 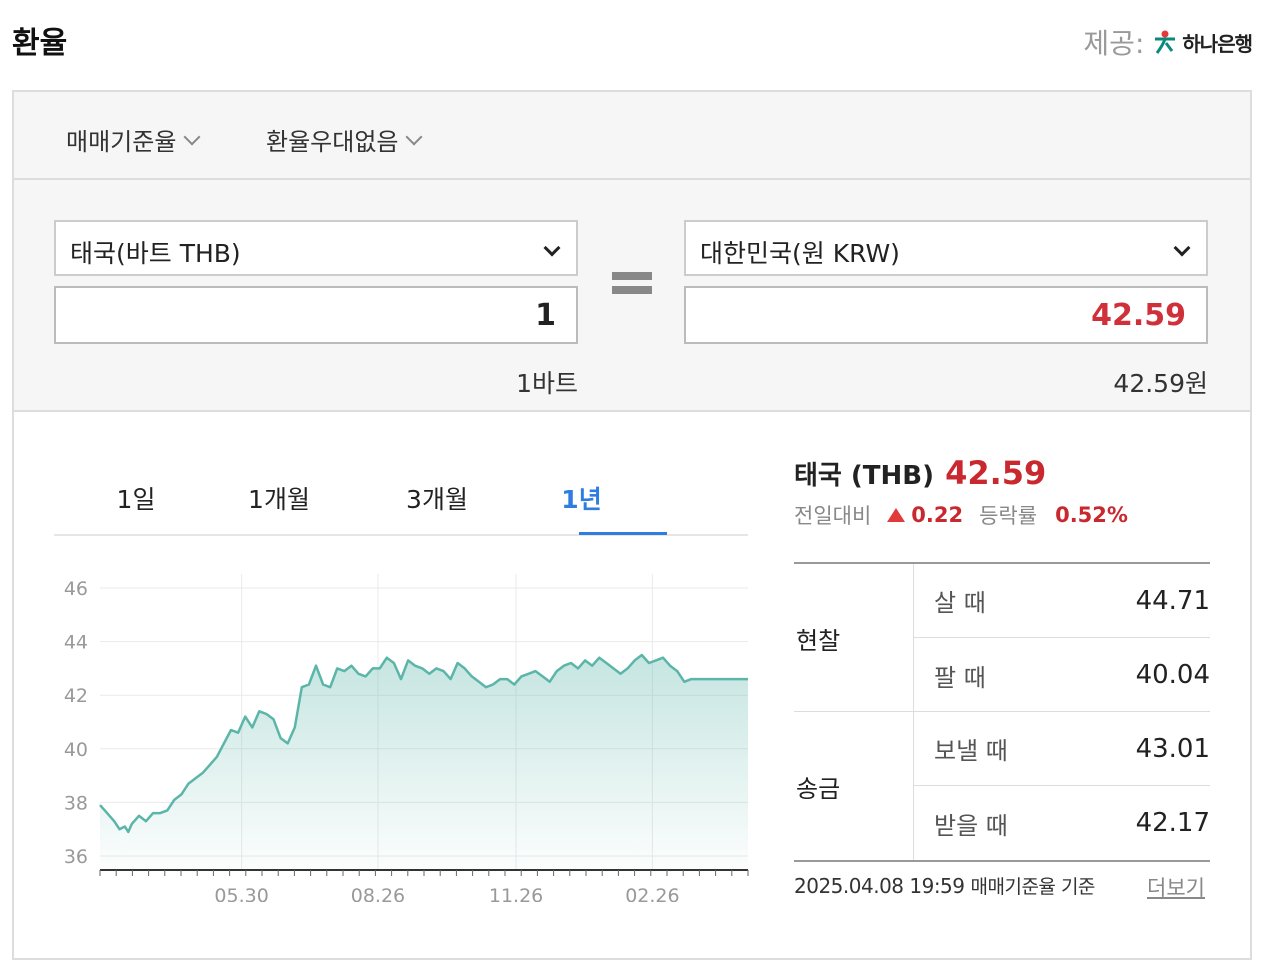 What do you see at coordinates (1172, 823) in the screenshot?
I see `remit-receive-value: 42.17` at bounding box center [1172, 823].